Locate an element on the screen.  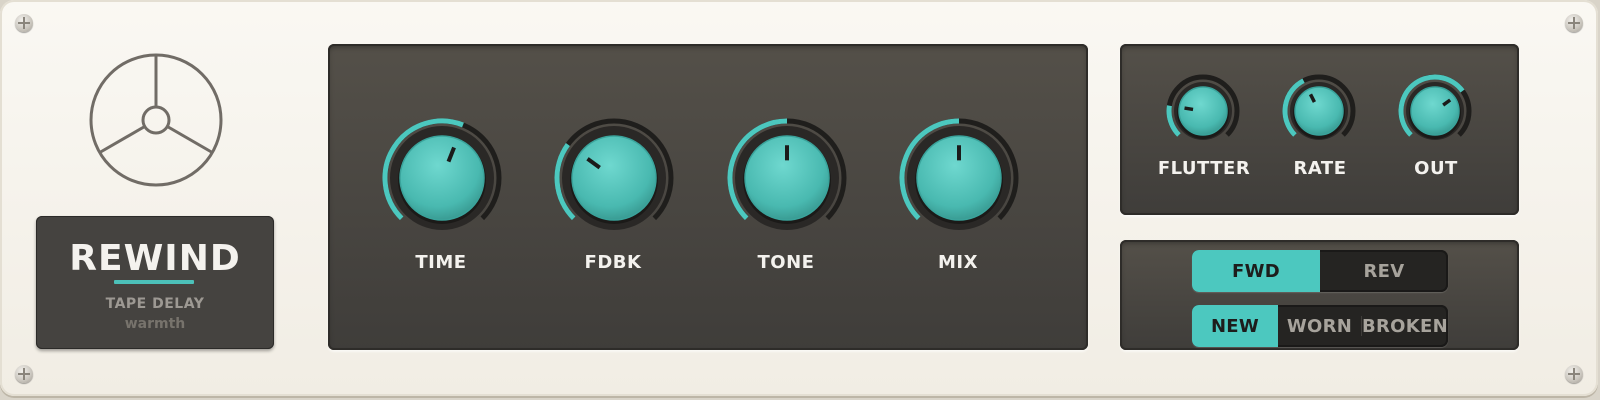
tape-broken-button: BROKEN is located at coordinates (1405, 326).